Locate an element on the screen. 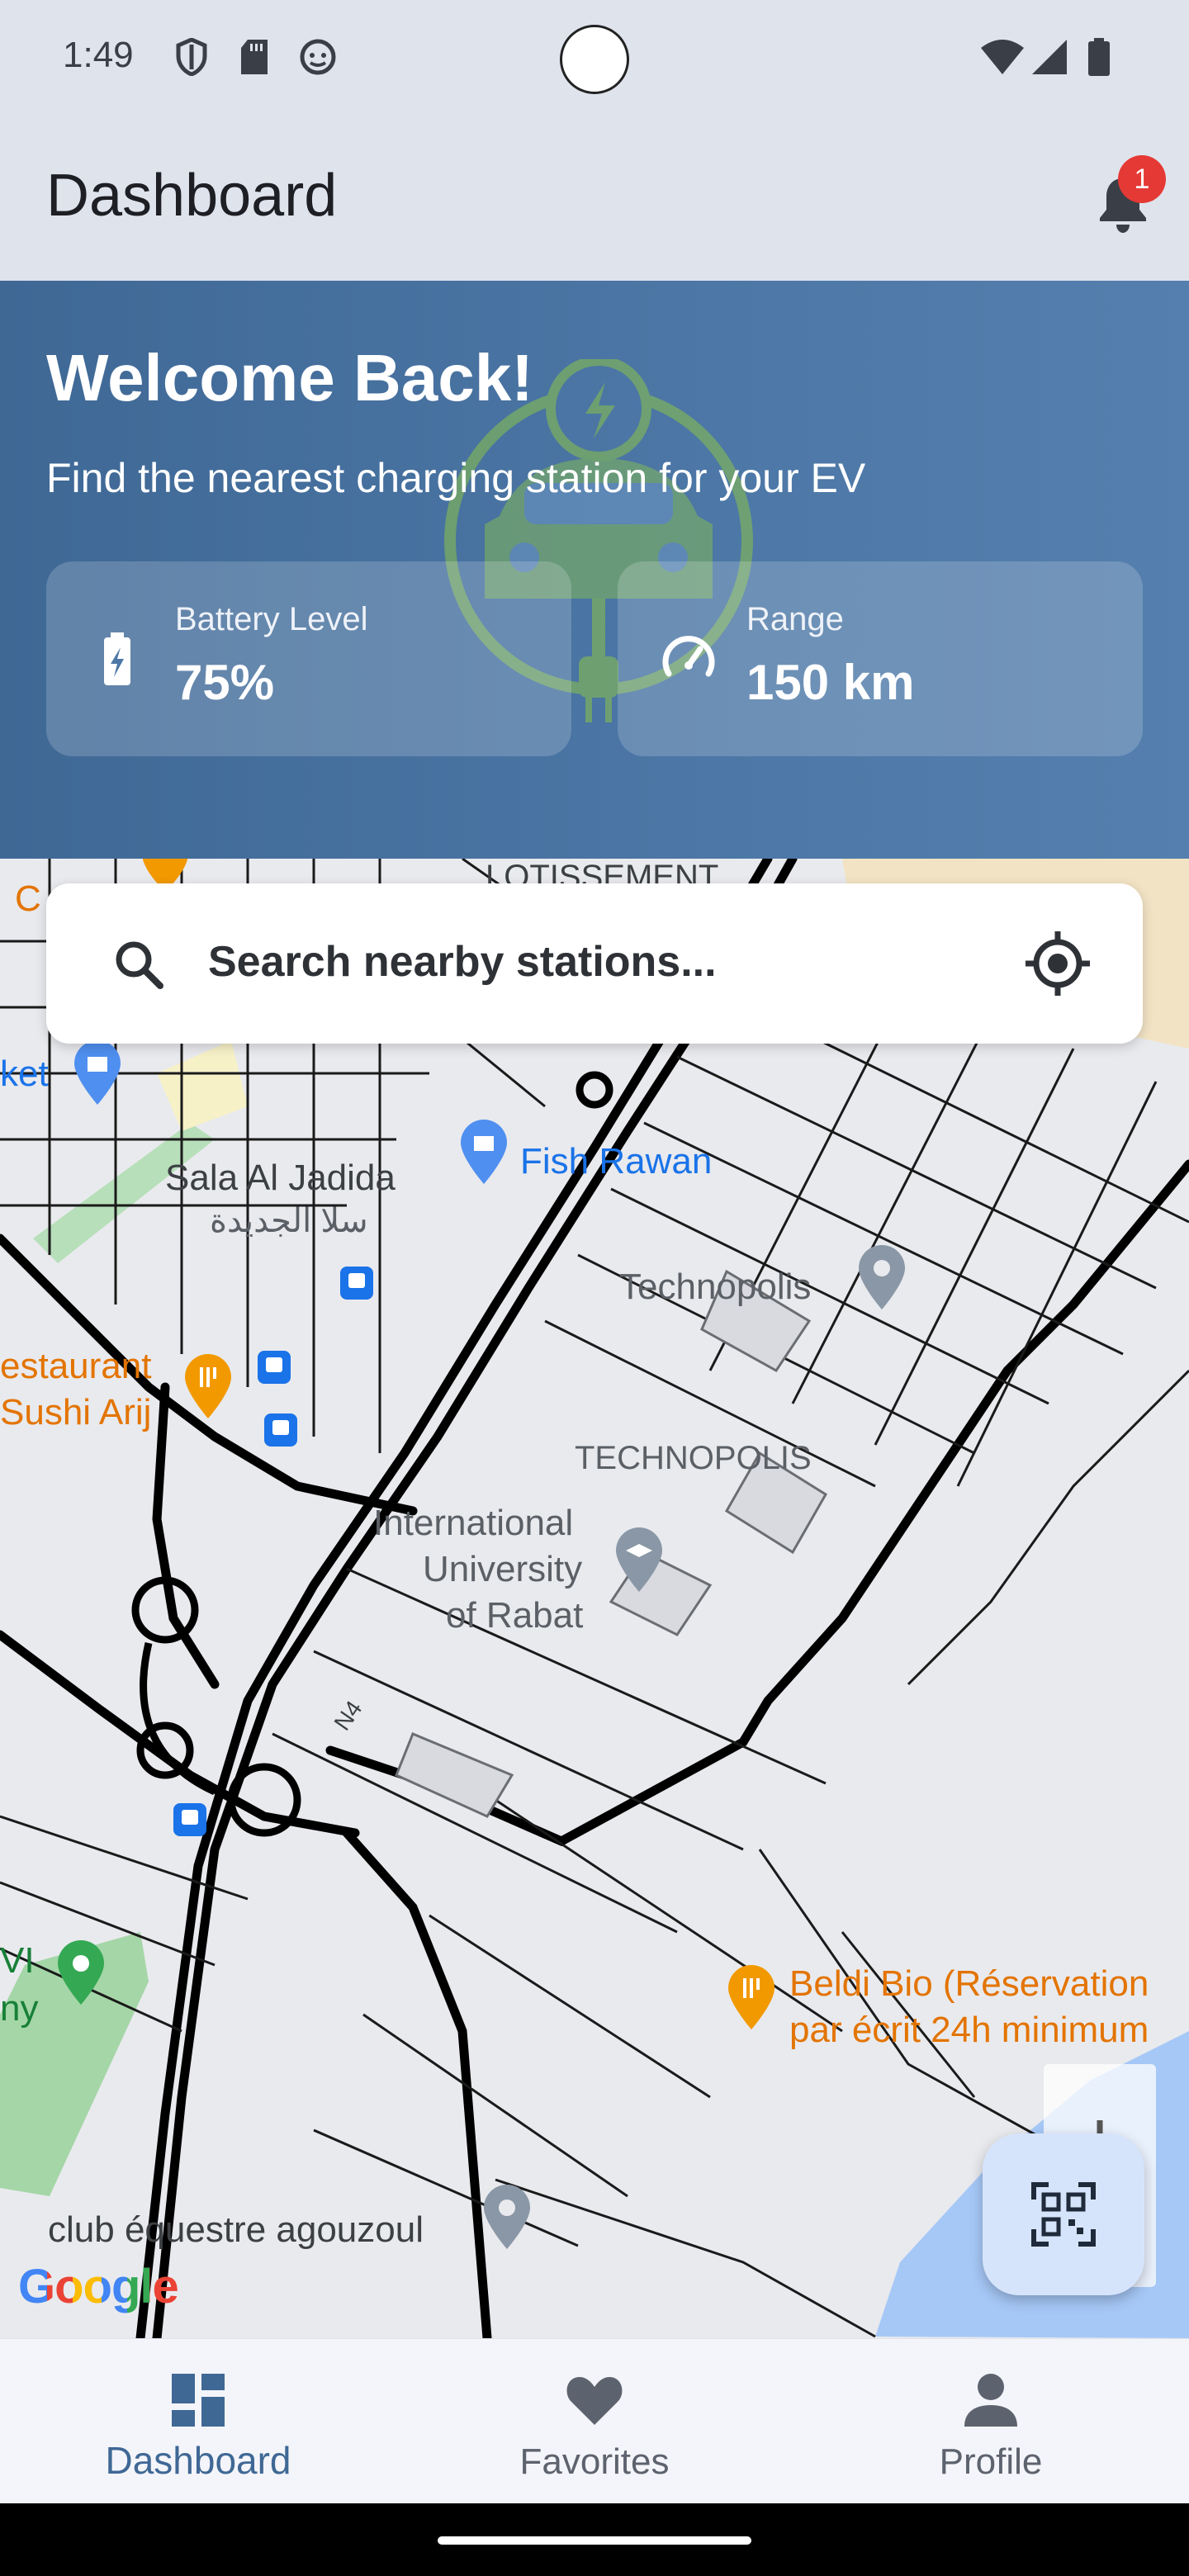 Image resolution: width=1189 pixels, height=2576 pixels. battery-level-label: Battery Level is located at coordinates (271, 619).